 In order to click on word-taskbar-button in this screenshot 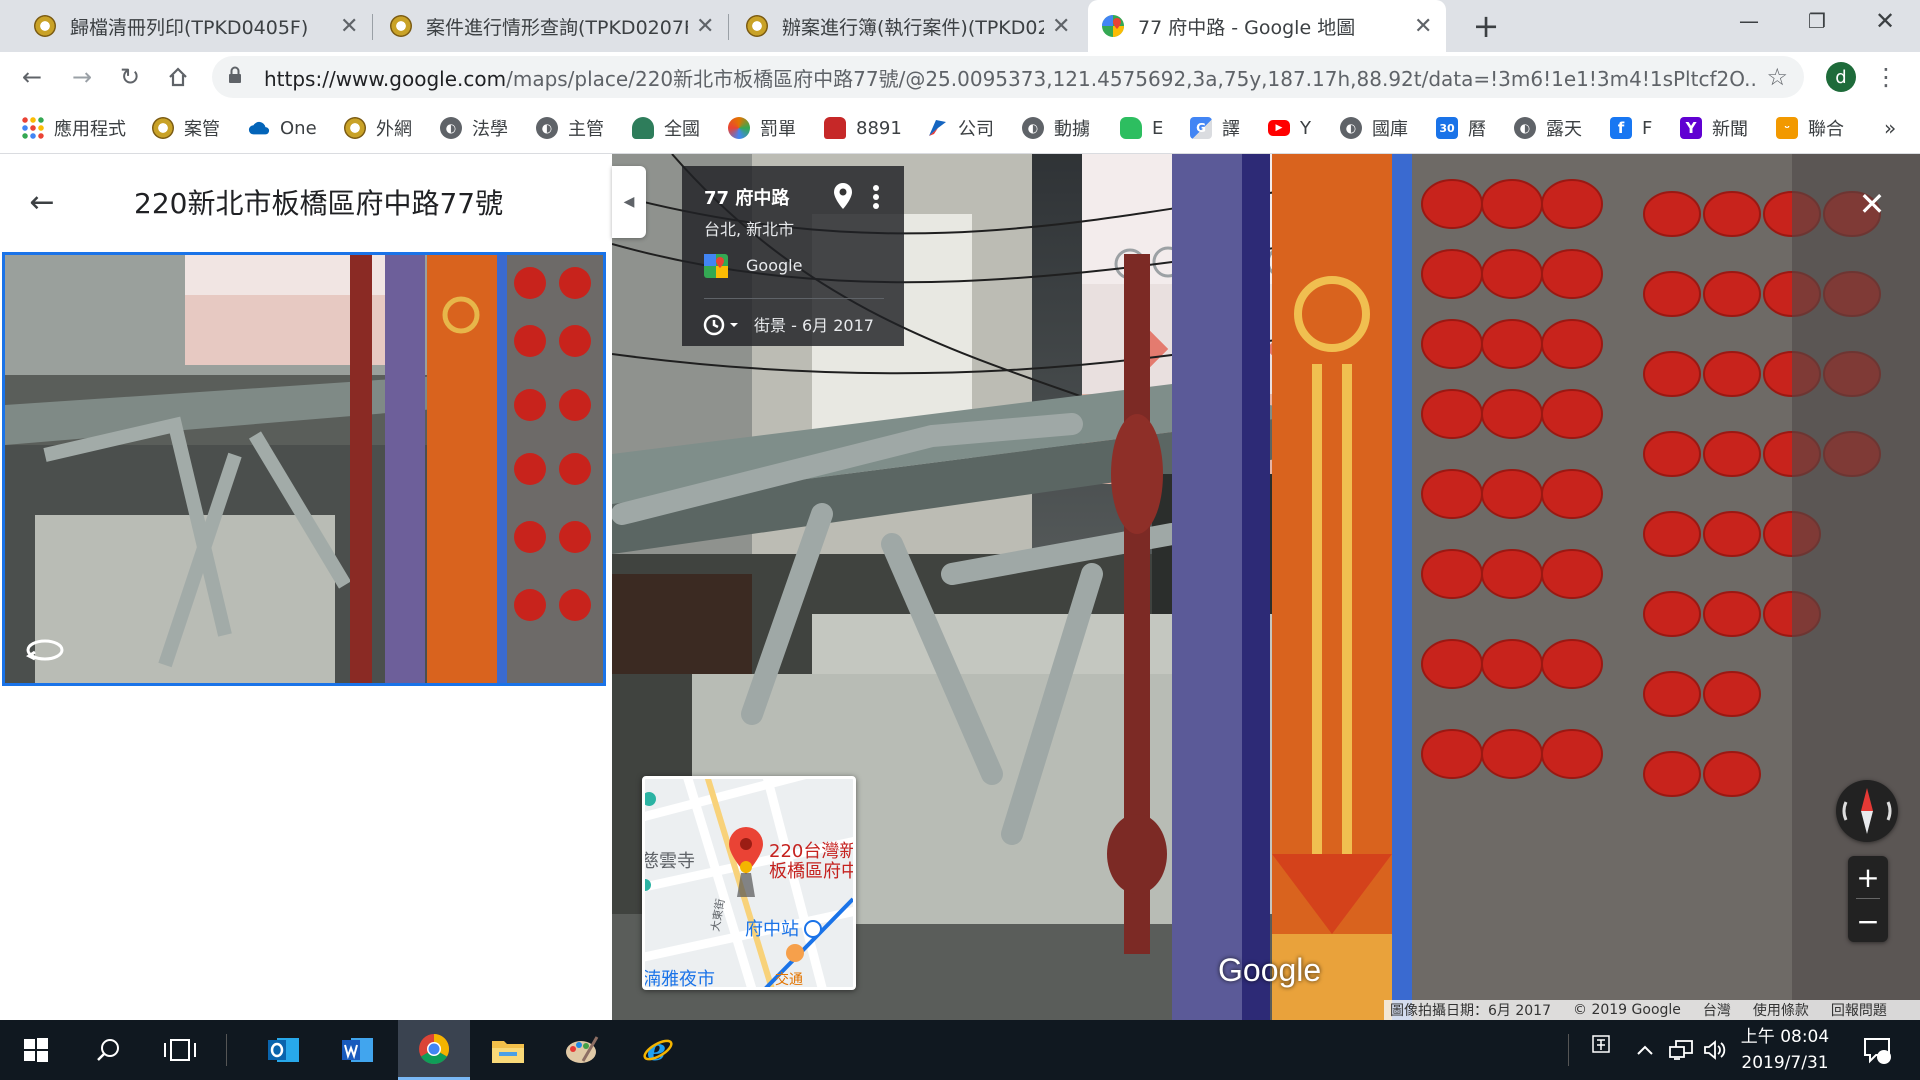, I will do `click(358, 1050)`.